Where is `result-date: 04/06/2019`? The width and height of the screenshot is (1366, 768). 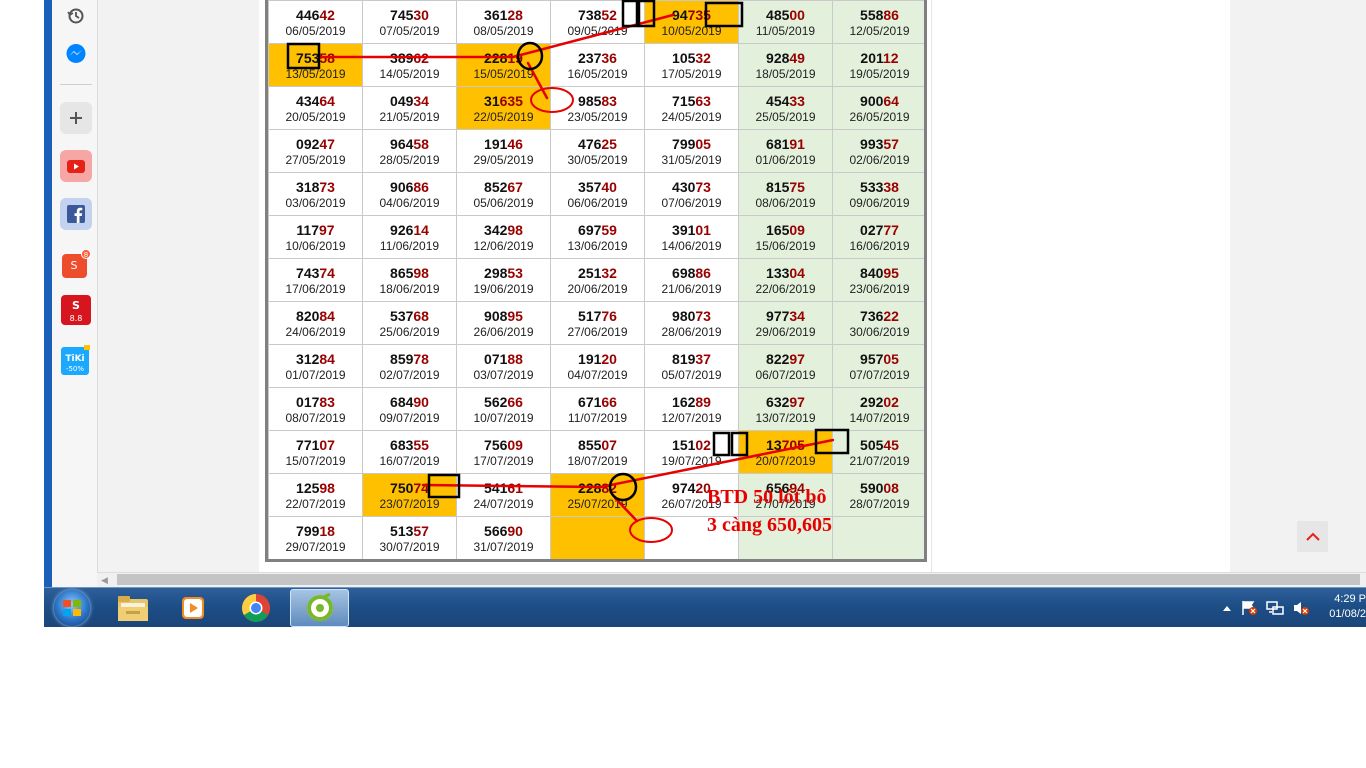
result-date: 04/06/2019 is located at coordinates (409, 202).